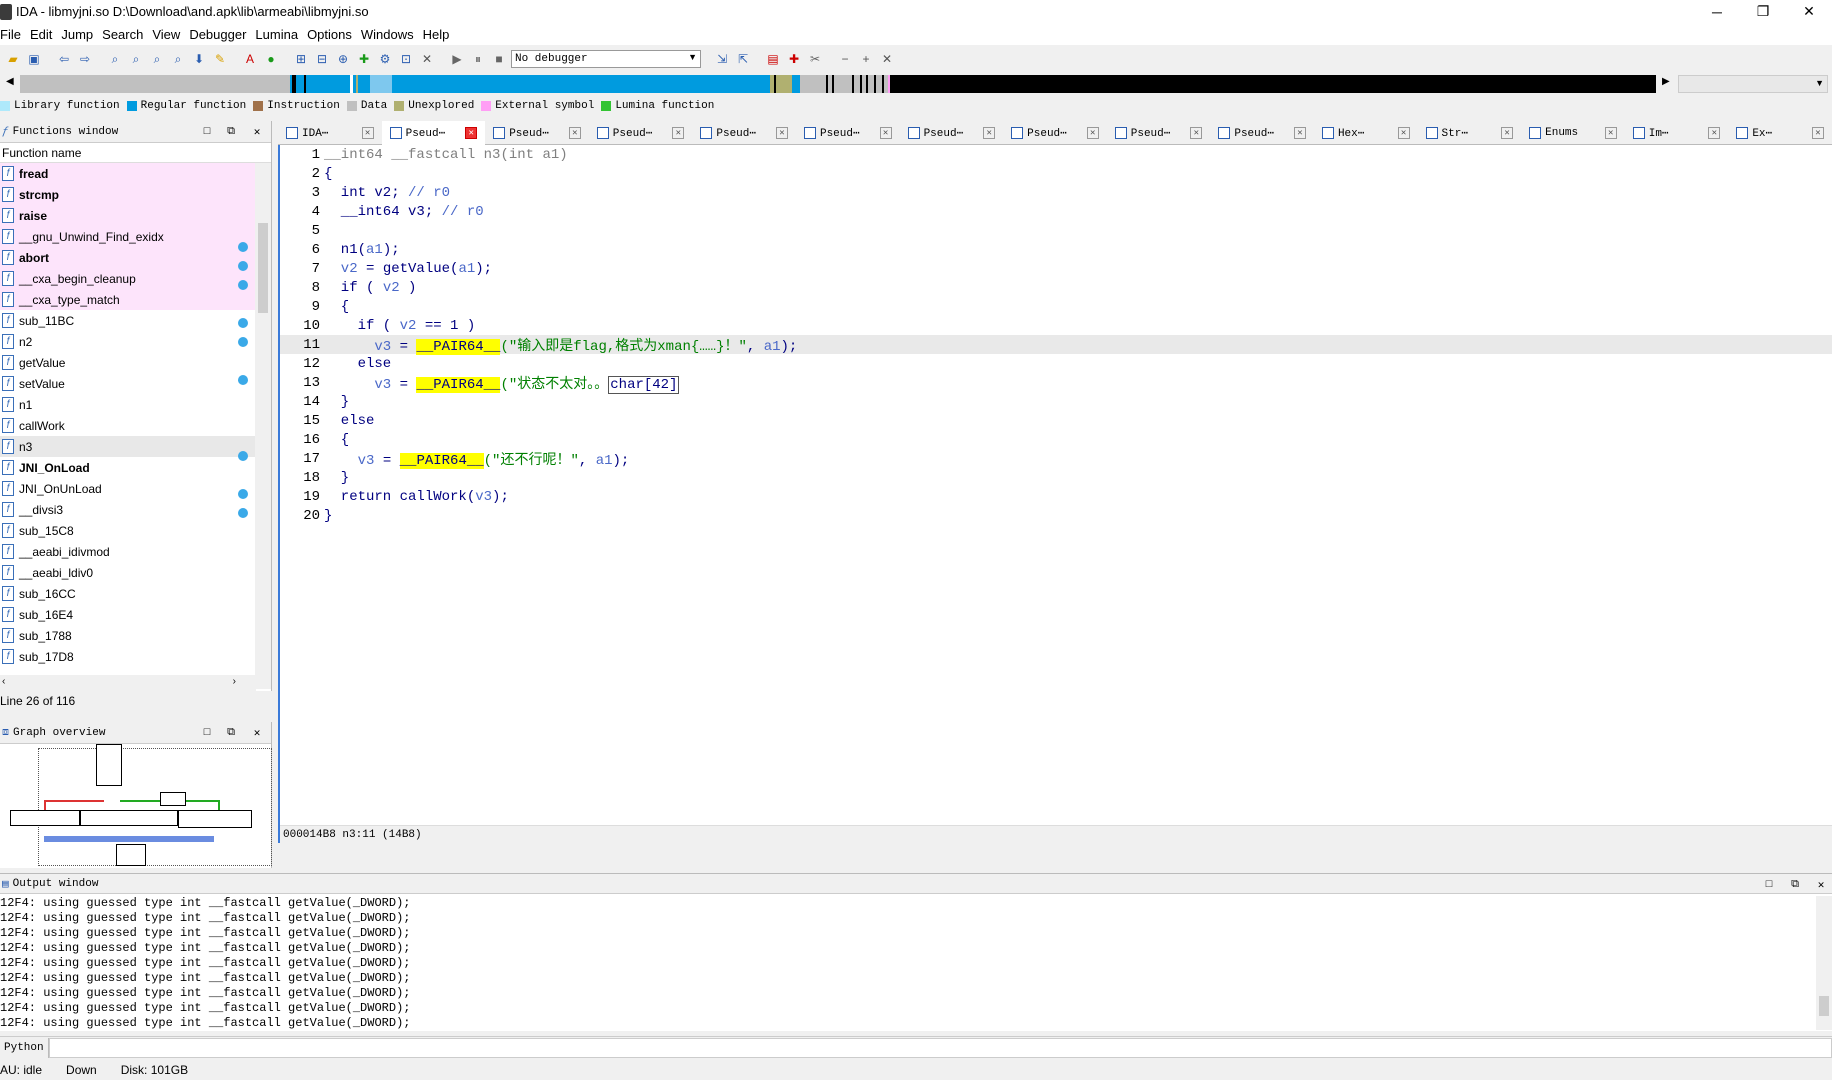 Image resolution: width=1832 pixels, height=1080 pixels. Describe the element at coordinates (135, 446) in the screenshot. I see `function-item: f n3` at that location.